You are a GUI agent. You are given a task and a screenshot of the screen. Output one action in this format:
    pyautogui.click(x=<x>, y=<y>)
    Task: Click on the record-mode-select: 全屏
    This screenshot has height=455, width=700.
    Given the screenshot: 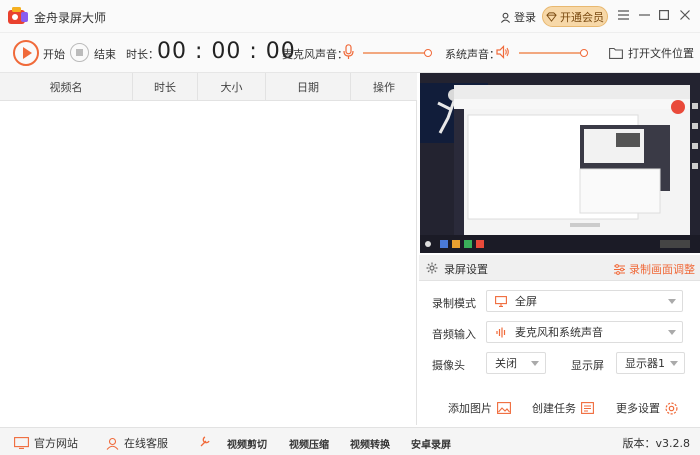 What is the action you would take?
    pyautogui.click(x=584, y=301)
    